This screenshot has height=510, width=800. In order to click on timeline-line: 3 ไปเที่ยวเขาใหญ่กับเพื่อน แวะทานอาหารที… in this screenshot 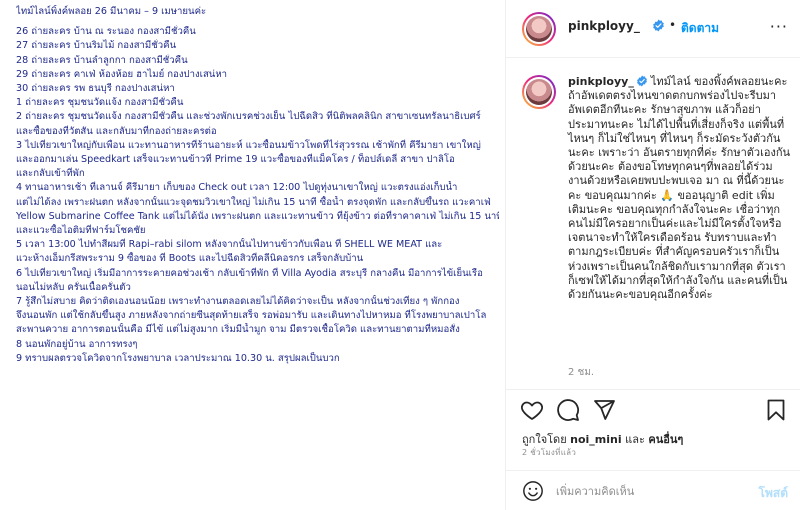, I will do `click(248, 145)`.